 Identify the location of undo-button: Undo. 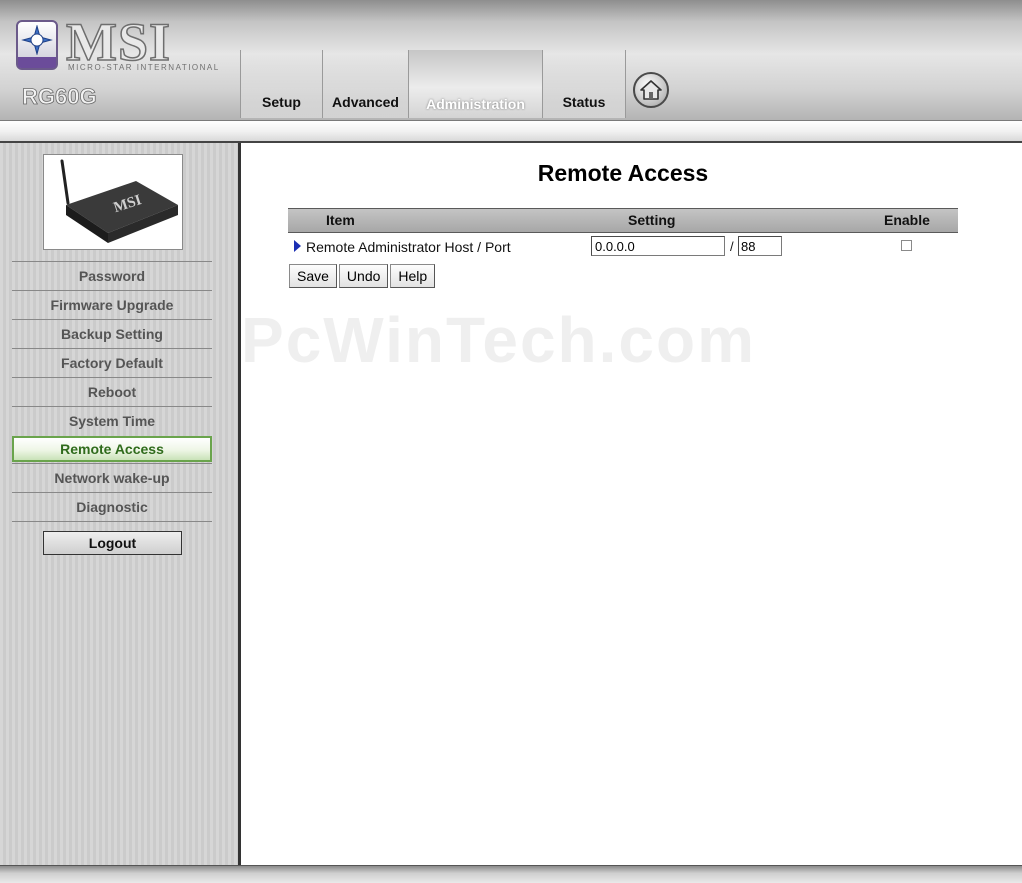
(363, 276).